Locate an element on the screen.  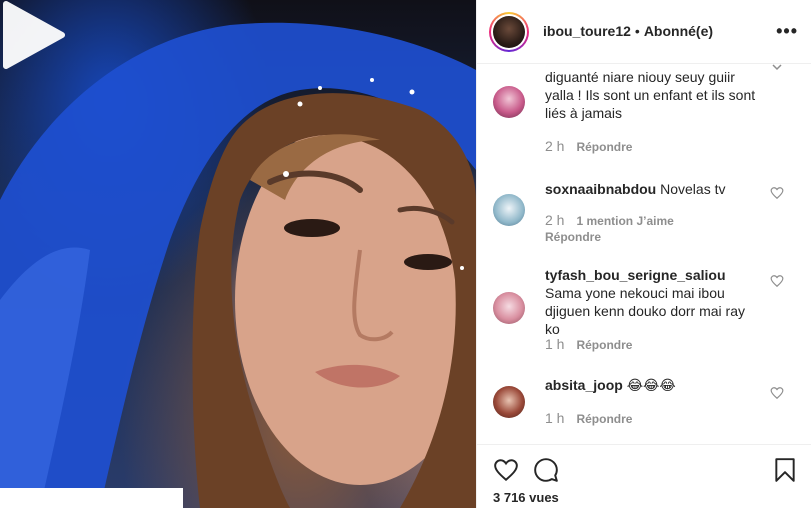
comment-text-content: 😂😂😂 is located at coordinates (651, 385).